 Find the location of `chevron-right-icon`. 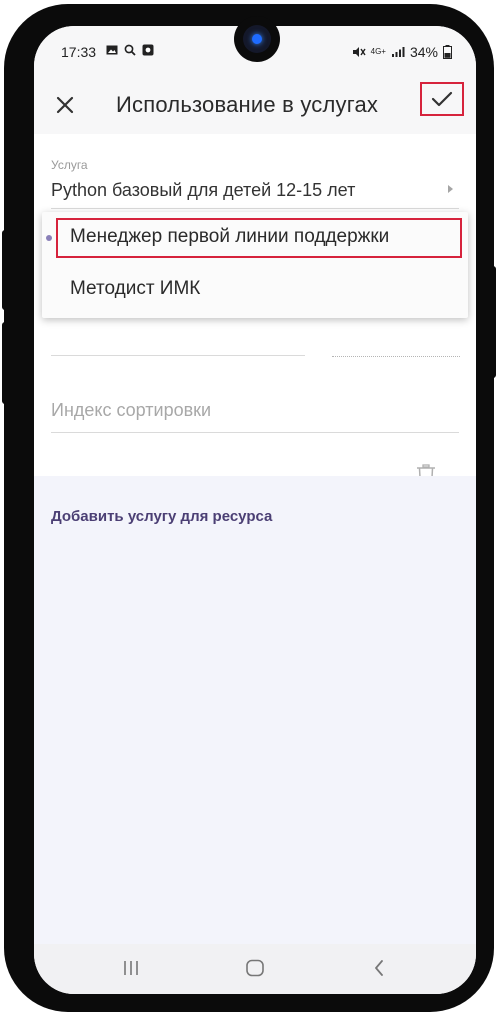

chevron-right-icon is located at coordinates (450, 189).